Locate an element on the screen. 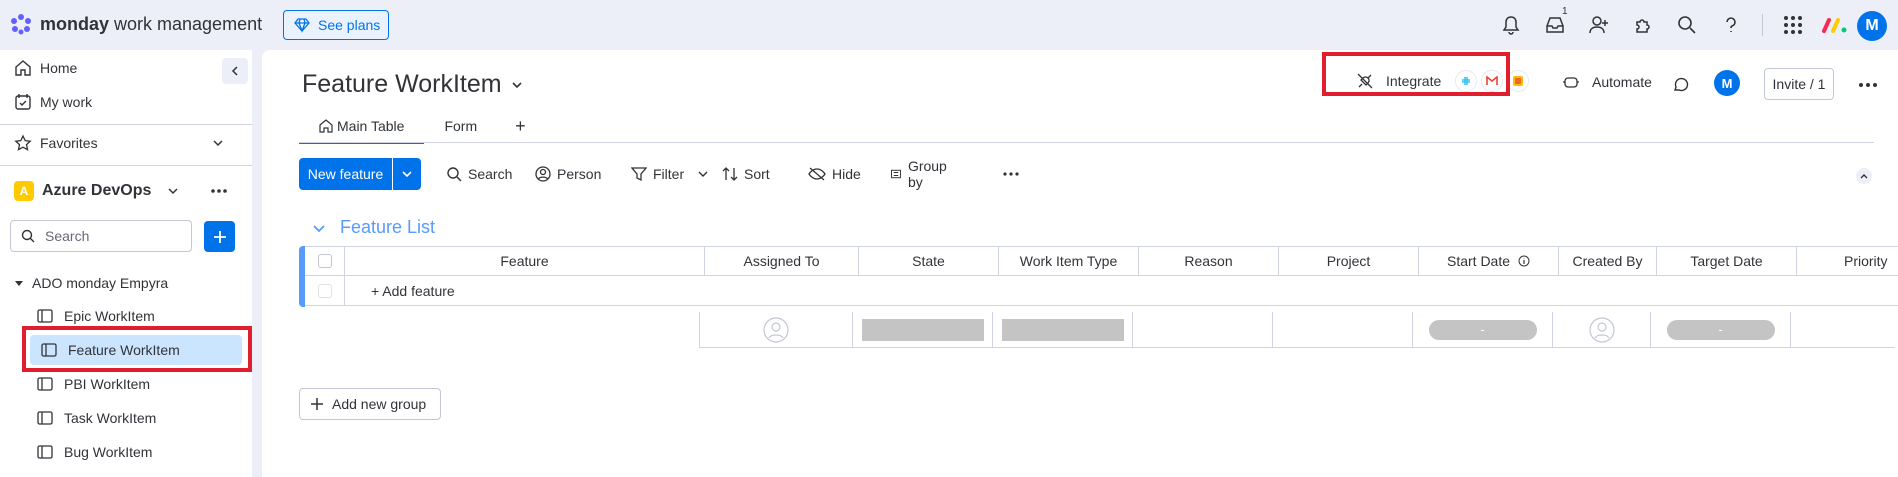  new-item-button: New feature is located at coordinates (360, 174).